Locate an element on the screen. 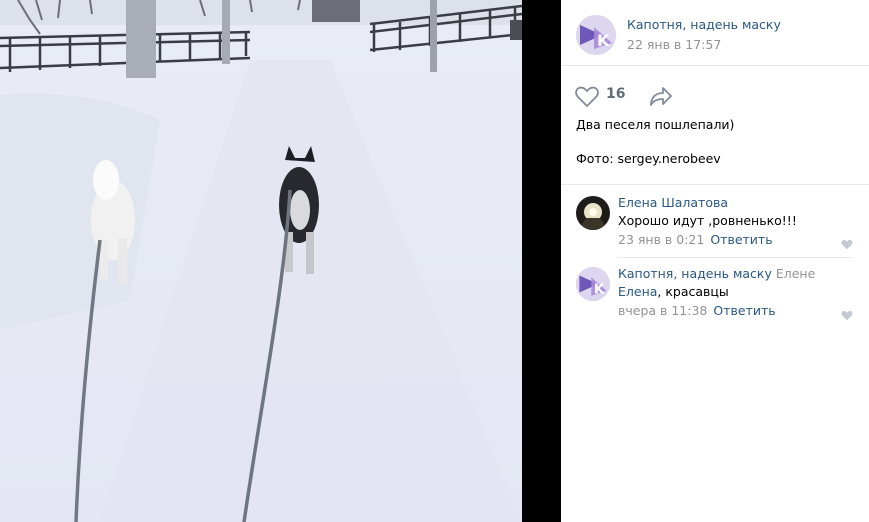 The width and height of the screenshot is (869, 522). comment-meta: 23 янв в 0:21 Ответить is located at coordinates (695, 239).